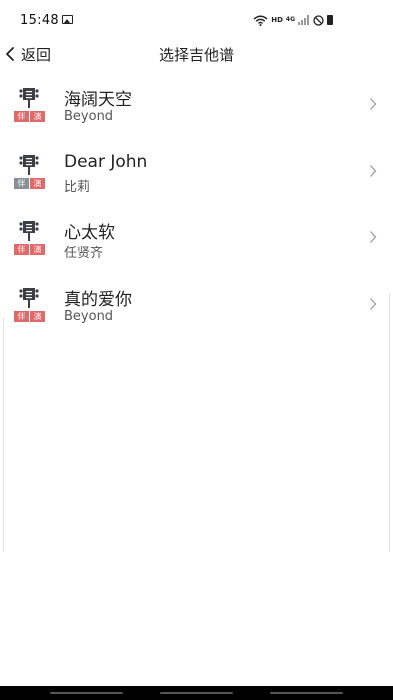 This screenshot has width=393, height=700. What do you see at coordinates (98, 100) in the screenshot?
I see `song-title: 海阔天空` at bounding box center [98, 100].